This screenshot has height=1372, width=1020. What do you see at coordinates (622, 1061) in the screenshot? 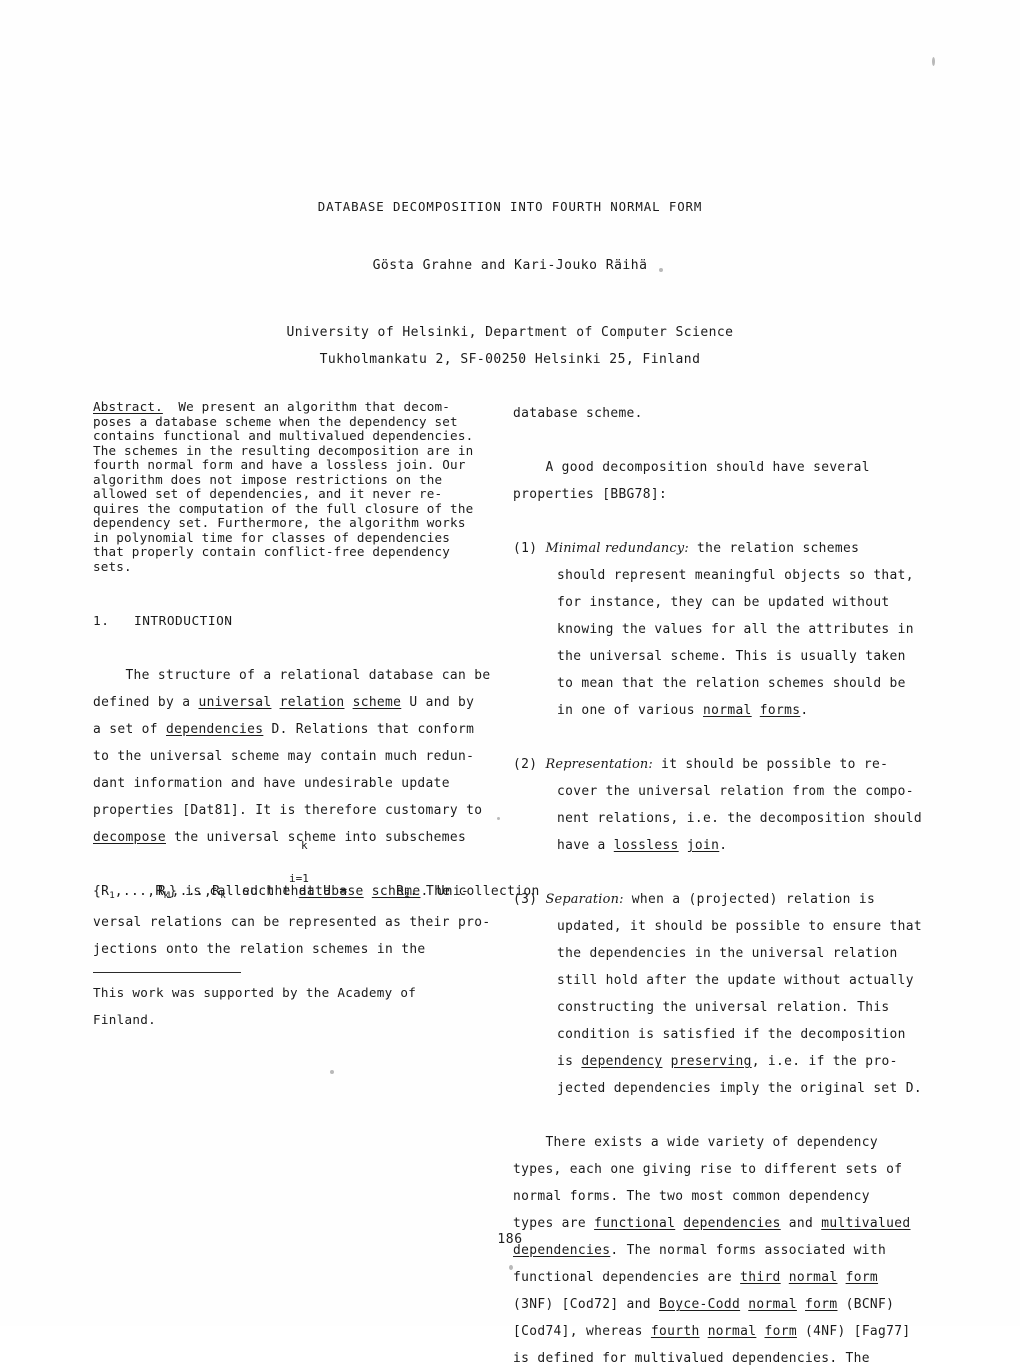
I see `term-dependency: dependency` at bounding box center [622, 1061].